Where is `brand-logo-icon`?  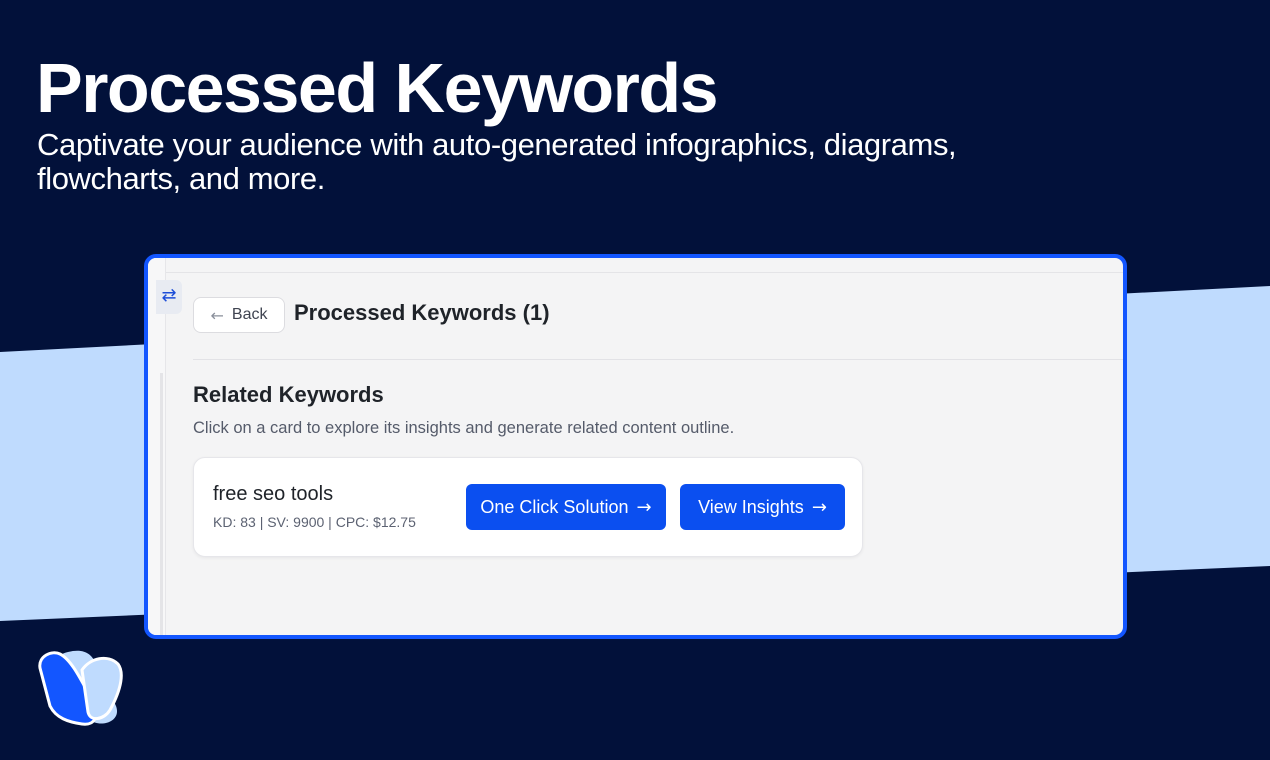 brand-logo-icon is located at coordinates (80, 688).